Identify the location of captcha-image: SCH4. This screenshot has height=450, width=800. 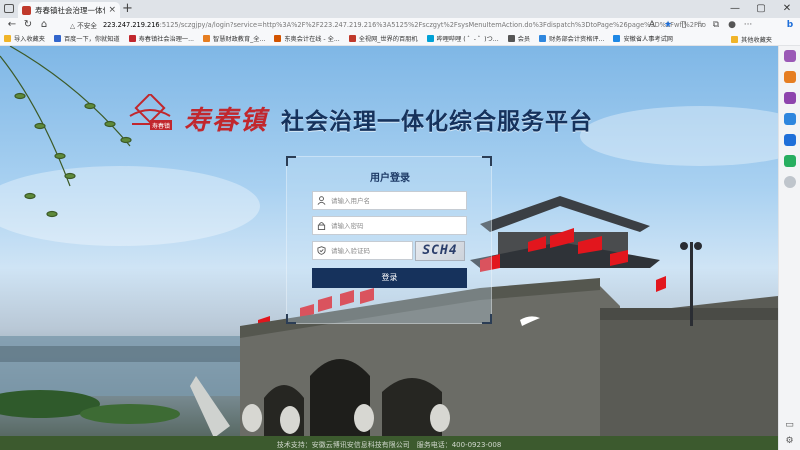
(440, 251).